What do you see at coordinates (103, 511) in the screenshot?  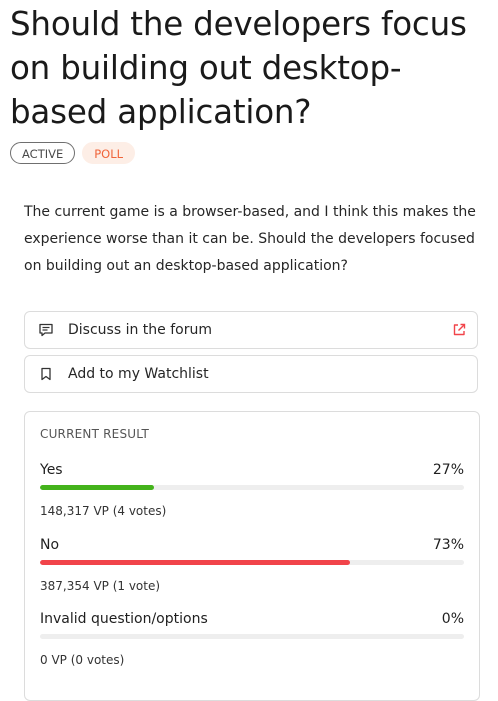 I see `option-votes: 148,317 VP (4 votes)` at bounding box center [103, 511].